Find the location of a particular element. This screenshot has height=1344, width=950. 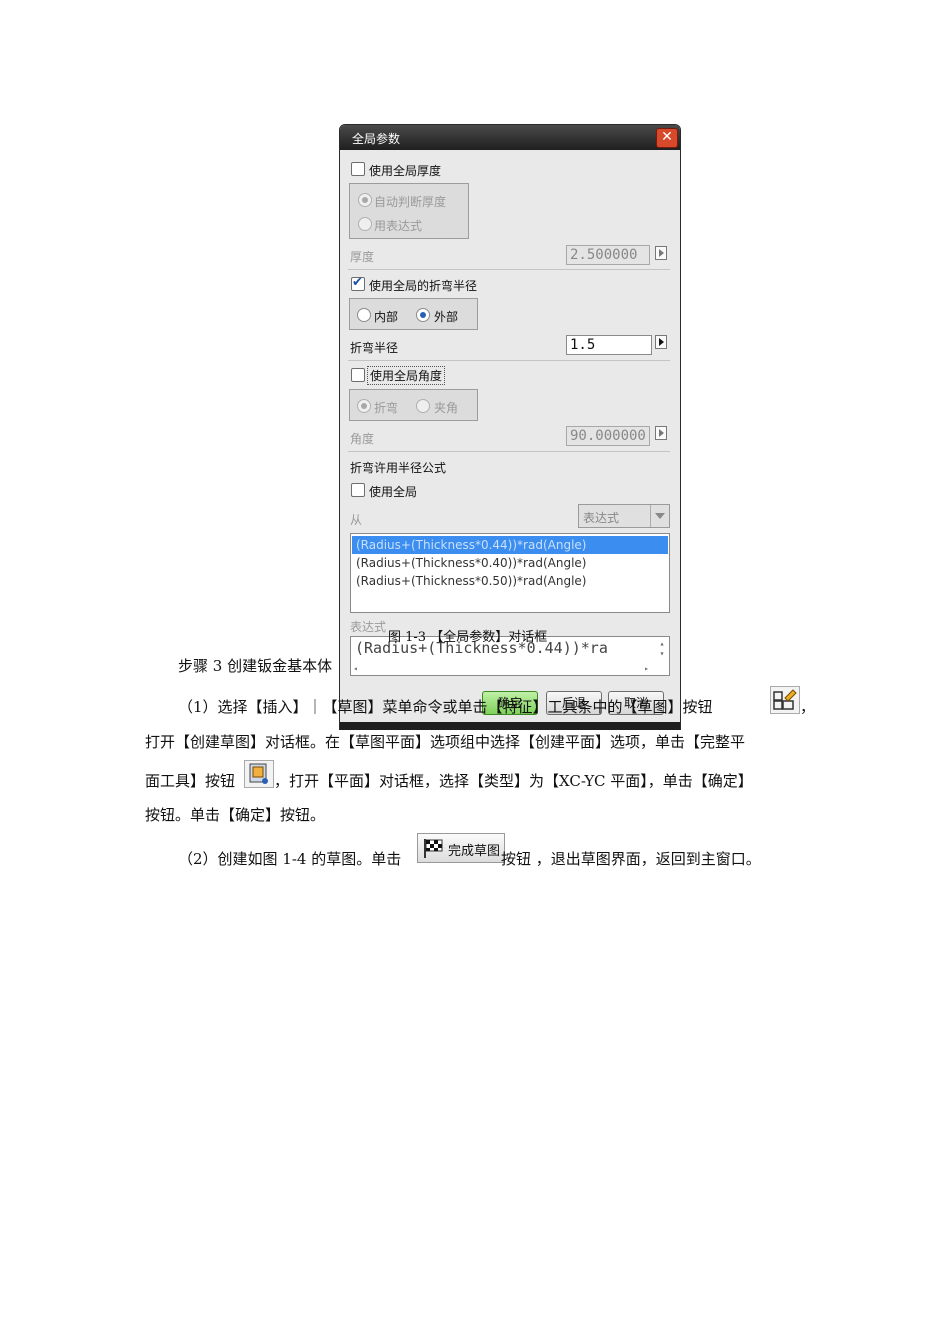

bend-radius-field: 1.5 is located at coordinates (609, 345).